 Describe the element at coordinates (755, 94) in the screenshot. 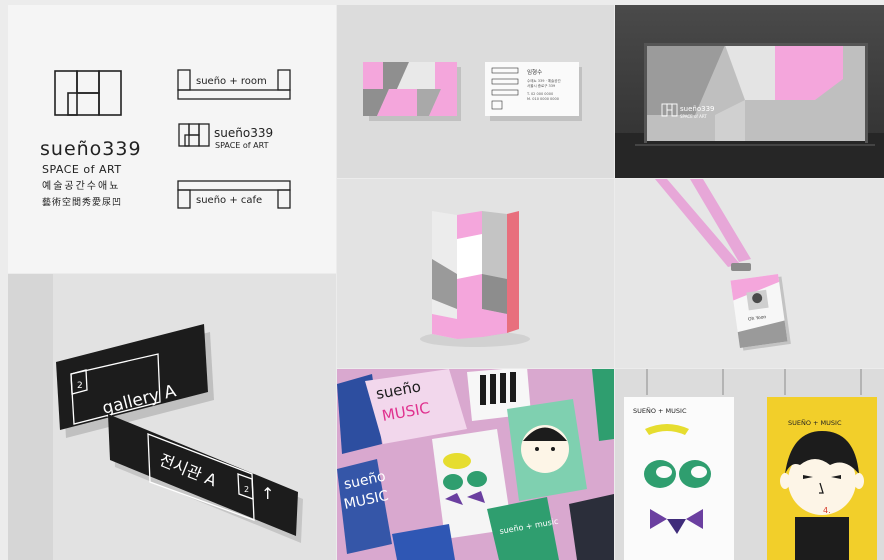

I see `banner-stand` at that location.